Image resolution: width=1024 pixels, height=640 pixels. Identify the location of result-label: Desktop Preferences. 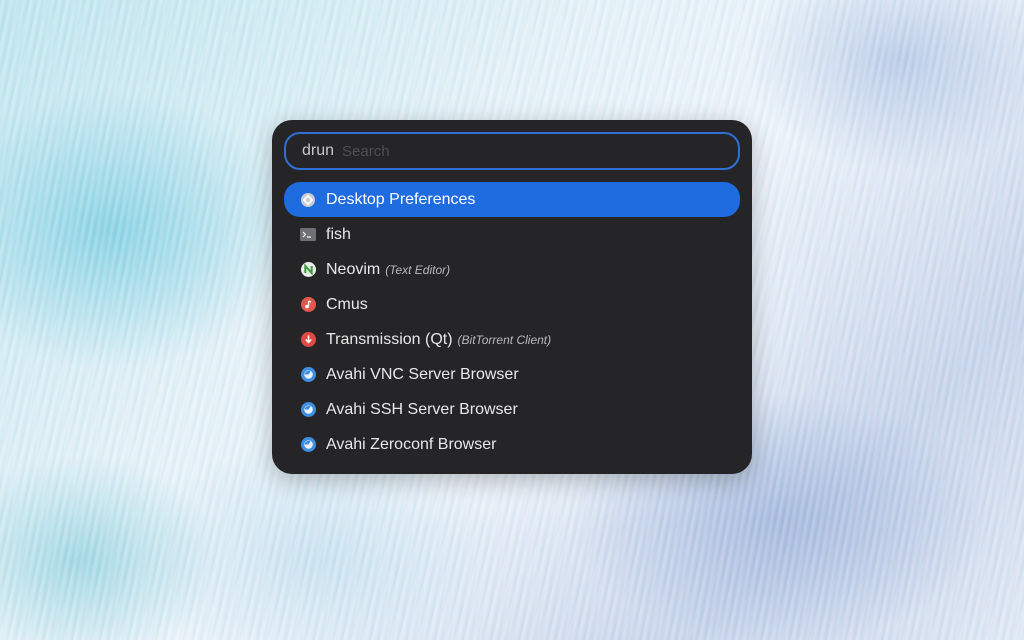
(401, 199).